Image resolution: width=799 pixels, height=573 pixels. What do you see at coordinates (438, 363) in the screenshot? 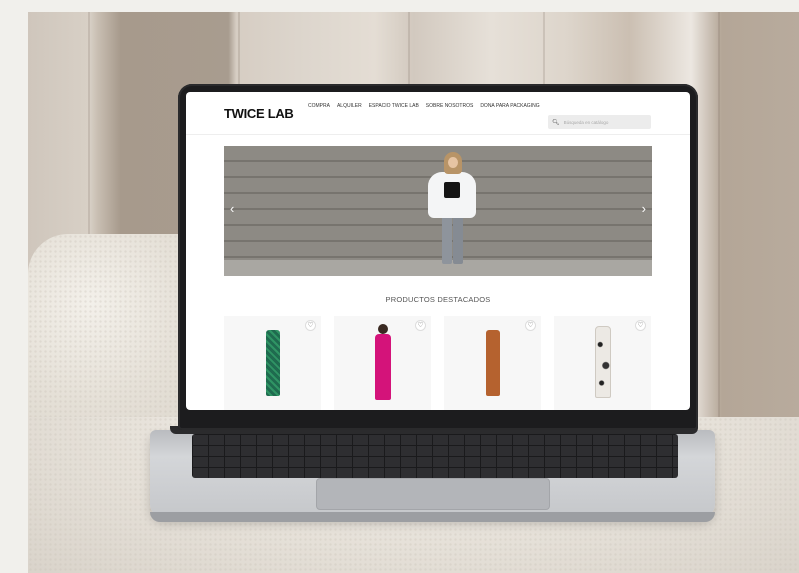
I see `featured-products-list: ♡ ♡ ♡ ♡` at bounding box center [438, 363].